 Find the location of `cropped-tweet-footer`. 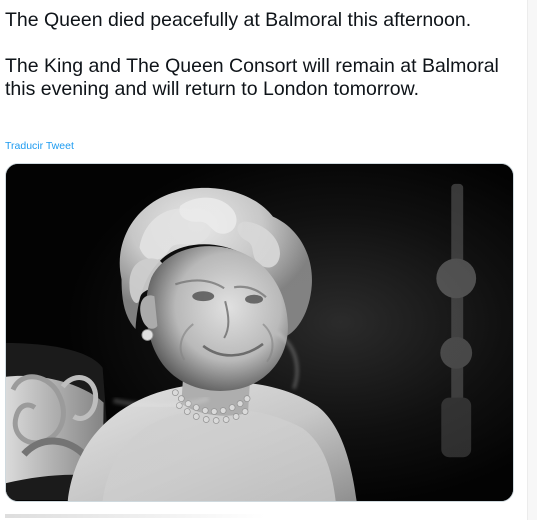

cropped-tweet-footer is located at coordinates (135, 516).